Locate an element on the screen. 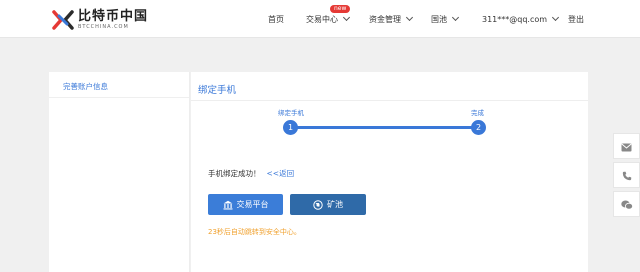  nav-pool: 国池 is located at coordinates (445, 19).